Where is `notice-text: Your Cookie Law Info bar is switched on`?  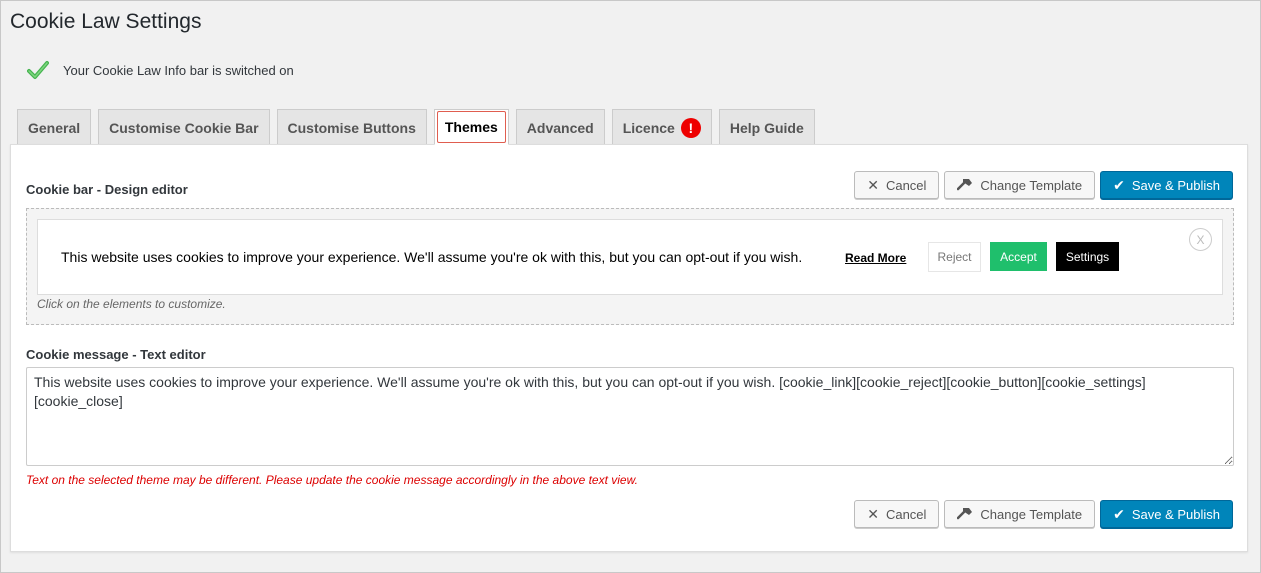 notice-text: Your Cookie Law Info bar is switched on is located at coordinates (178, 70).